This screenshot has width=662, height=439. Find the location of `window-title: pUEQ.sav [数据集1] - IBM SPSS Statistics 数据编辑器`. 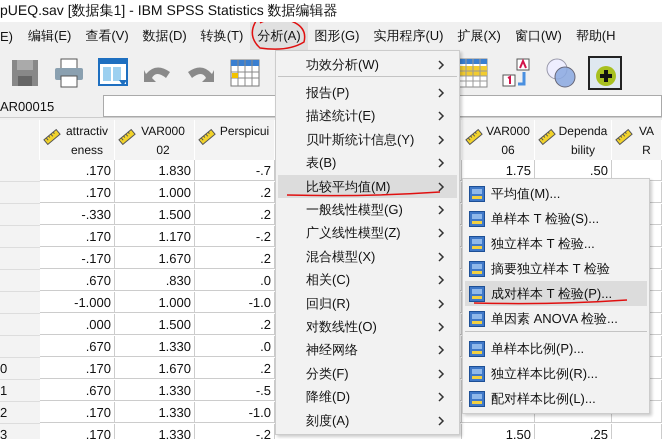

window-title: pUEQ.sav [数据集1] - IBM SPSS Statistics 数据编辑器 is located at coordinates (169, 11).